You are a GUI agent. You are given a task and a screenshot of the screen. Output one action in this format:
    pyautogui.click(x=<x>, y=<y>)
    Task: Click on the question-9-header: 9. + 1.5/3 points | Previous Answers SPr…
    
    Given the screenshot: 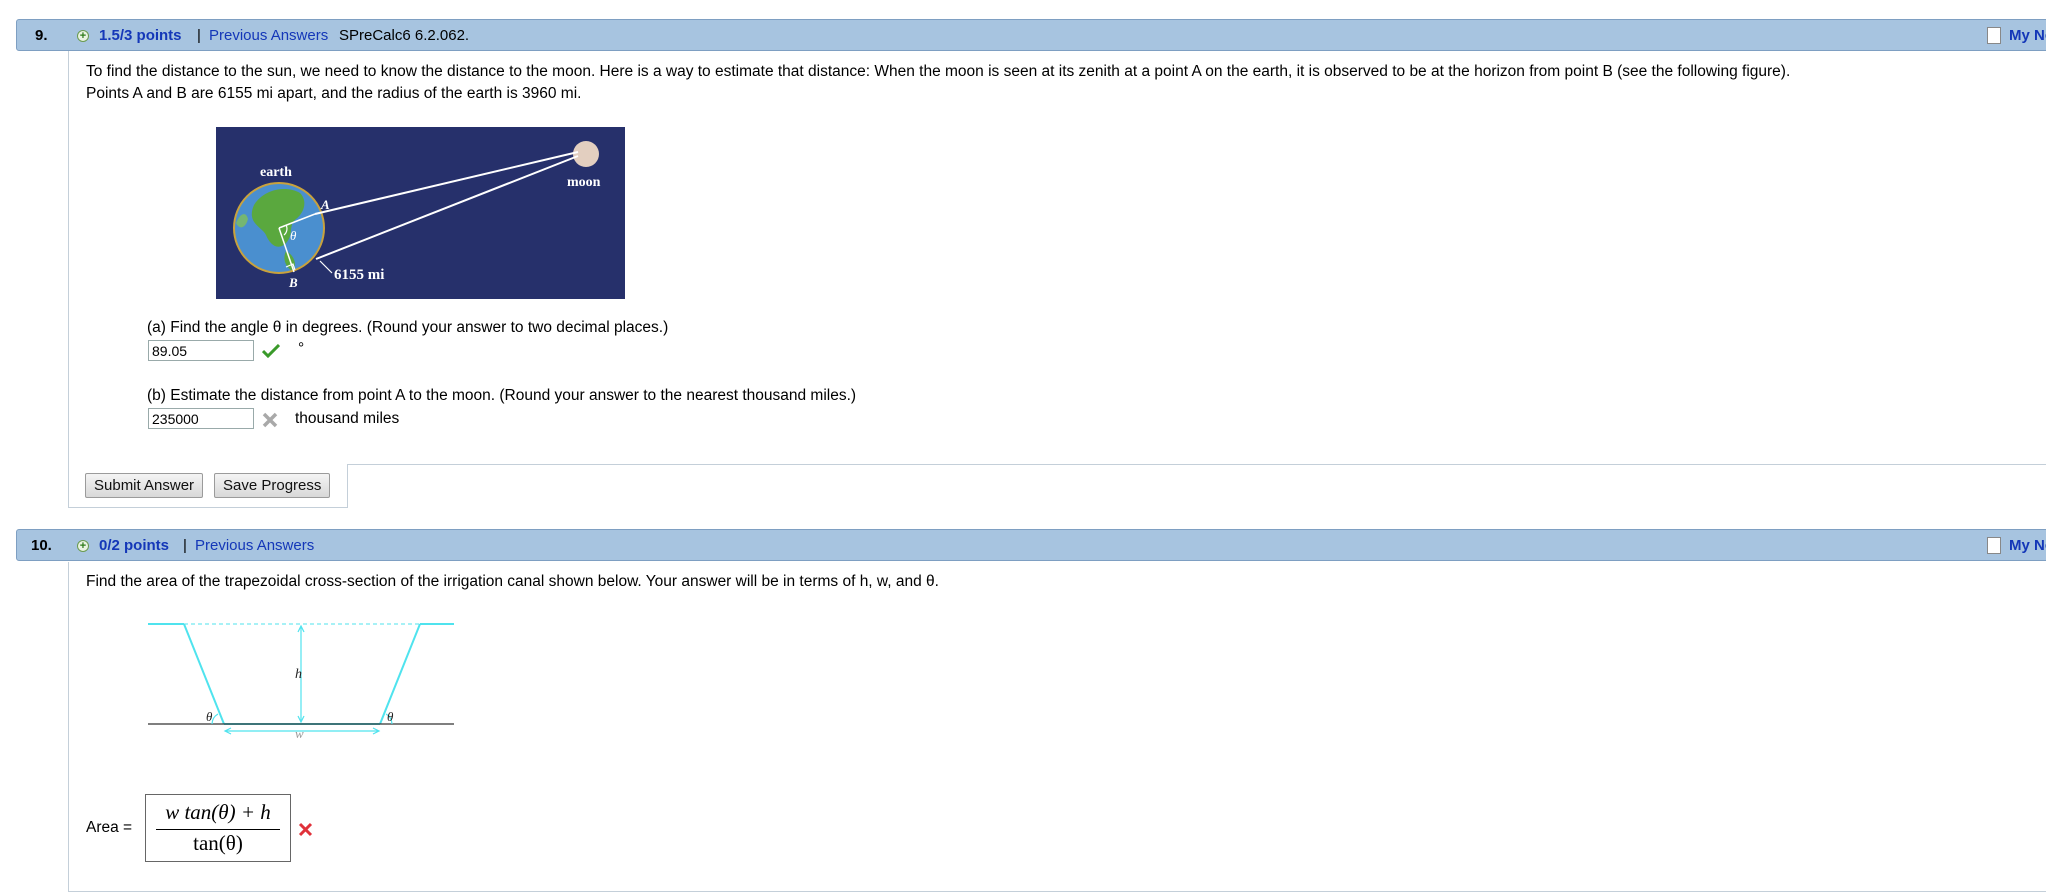 What is the action you would take?
    pyautogui.click(x=1031, y=35)
    